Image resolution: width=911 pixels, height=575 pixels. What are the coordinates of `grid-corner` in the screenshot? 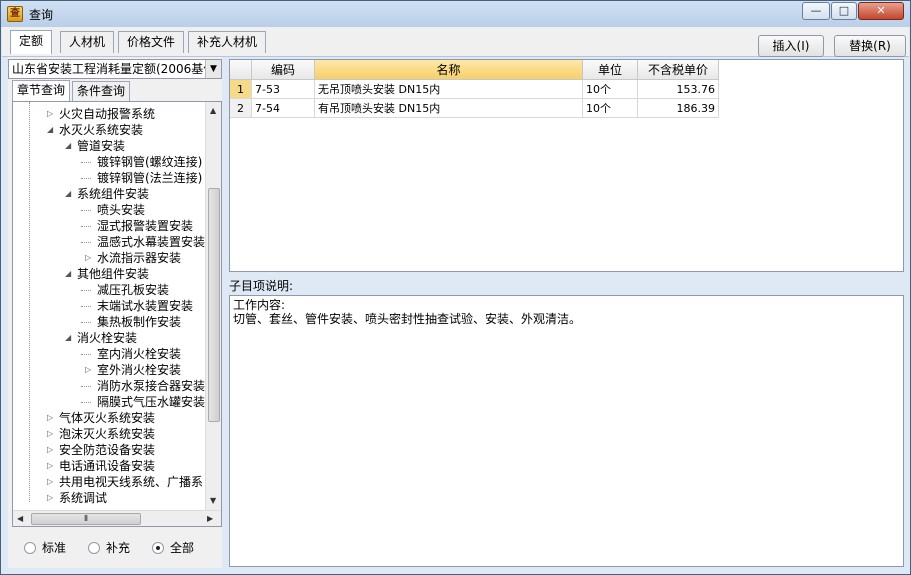 It's located at (241, 70).